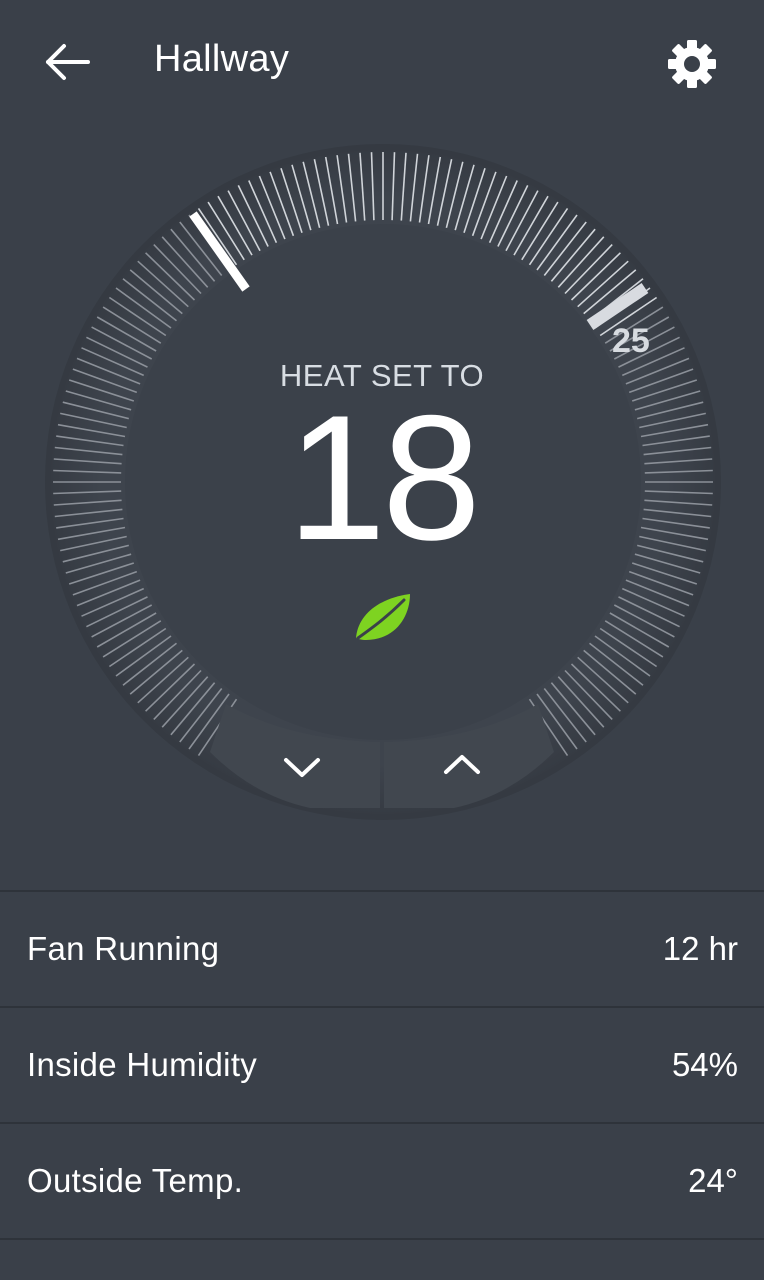 The image size is (764, 1280). What do you see at coordinates (382, 1181) in the screenshot?
I see `stat-row-outside-temp: Outside Temp. 24°` at bounding box center [382, 1181].